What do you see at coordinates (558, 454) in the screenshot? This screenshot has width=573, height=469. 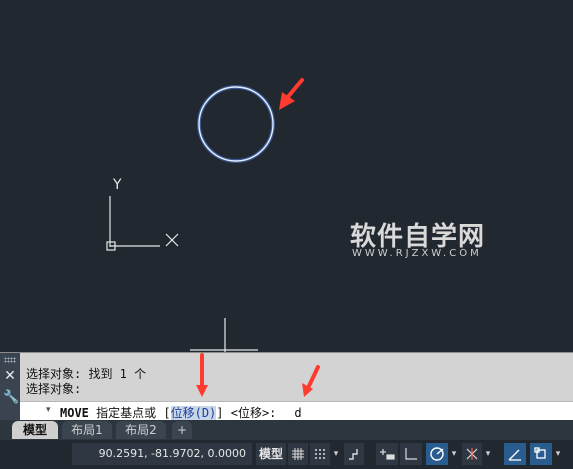 I see `object-snap-dropdown-icon: ▾` at bounding box center [558, 454].